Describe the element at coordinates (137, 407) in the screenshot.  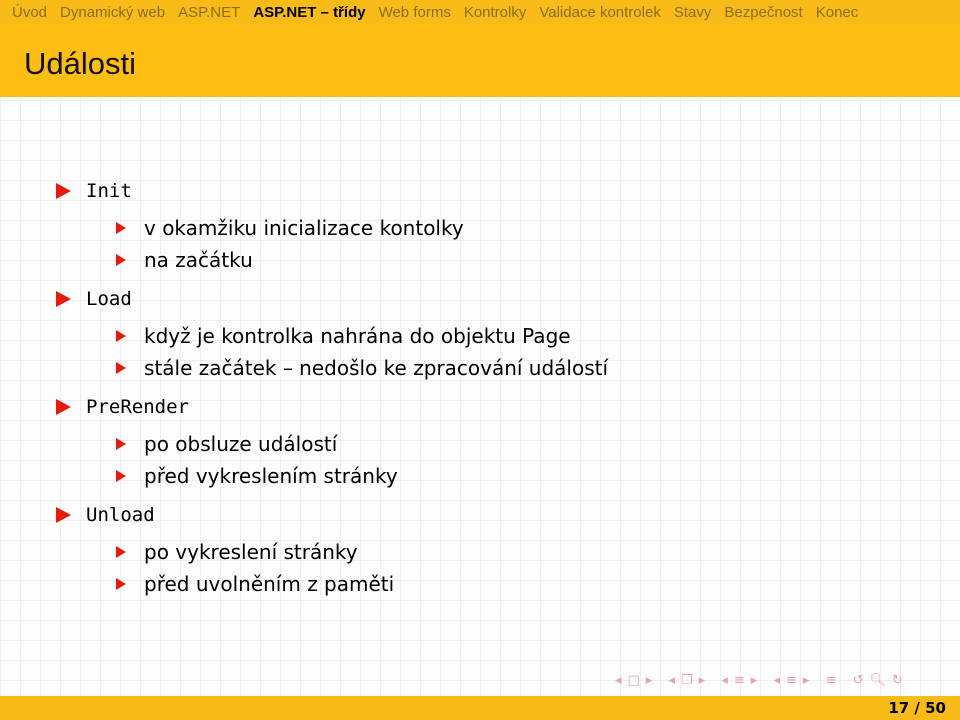
I see `item-label: PreRender` at that location.